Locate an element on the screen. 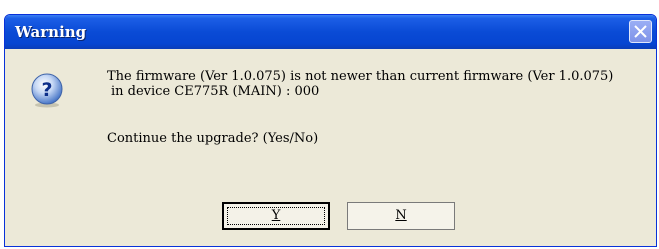 This screenshot has height=249, width=659. title-bar: Warning is located at coordinates (330, 32).